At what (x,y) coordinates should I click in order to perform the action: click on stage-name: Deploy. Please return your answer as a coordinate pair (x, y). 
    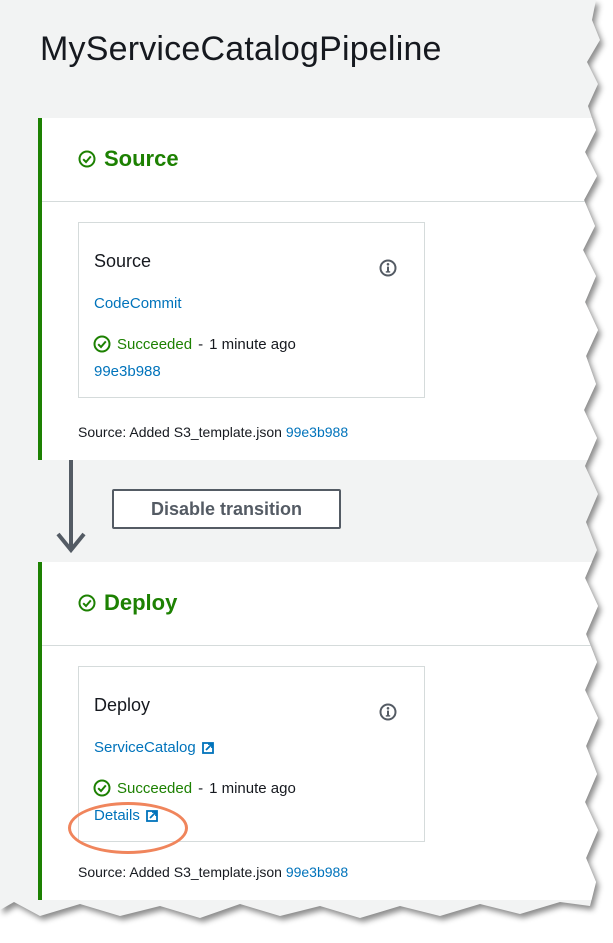
    Looking at the image, I should click on (141, 602).